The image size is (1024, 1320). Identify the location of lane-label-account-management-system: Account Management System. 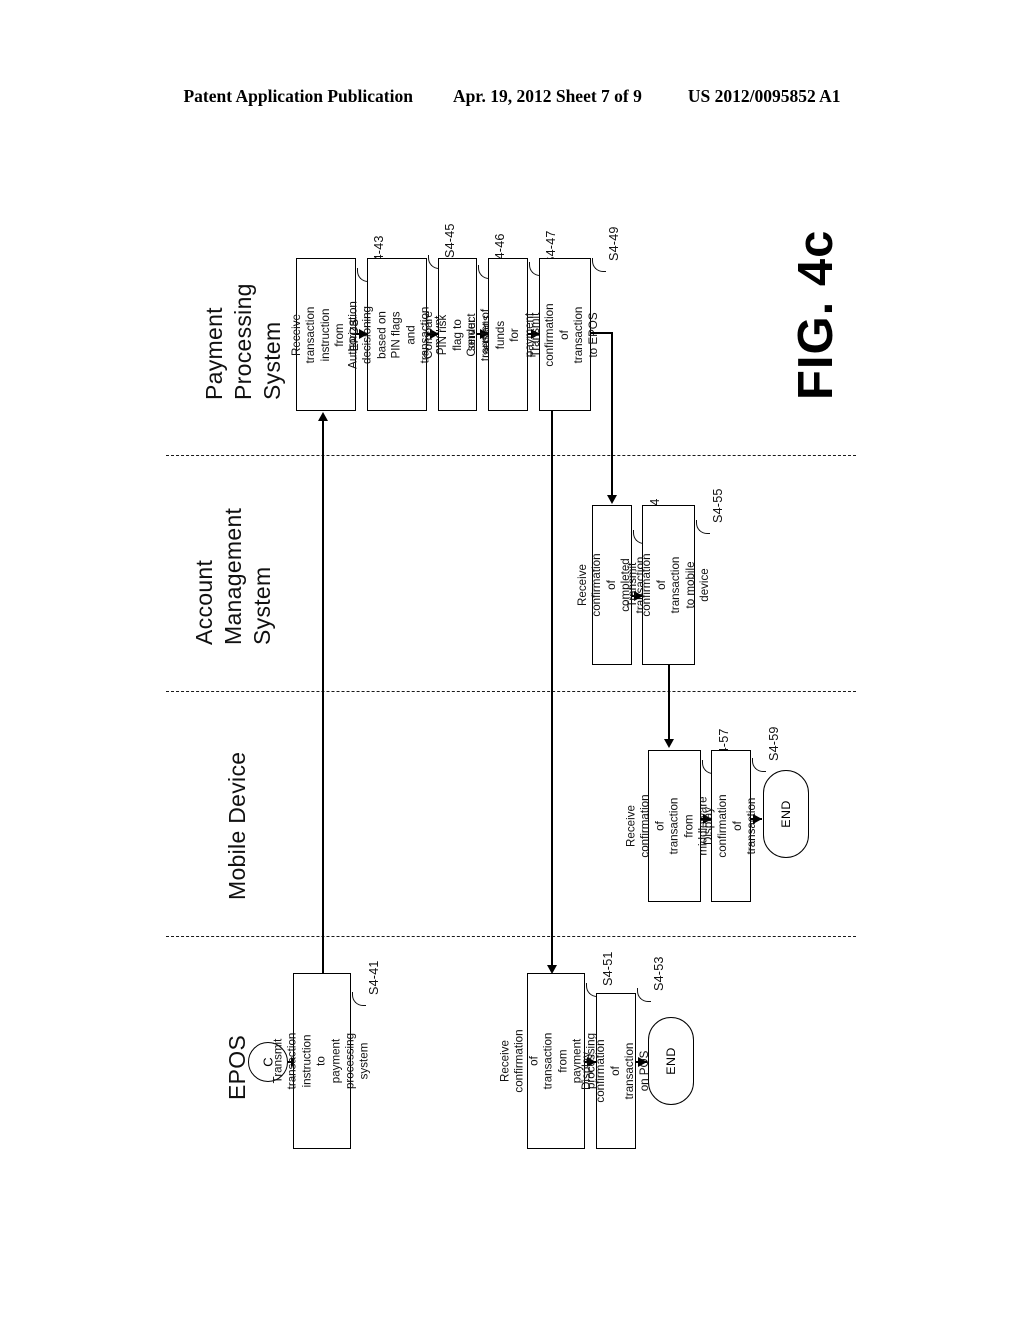
(233, 576).